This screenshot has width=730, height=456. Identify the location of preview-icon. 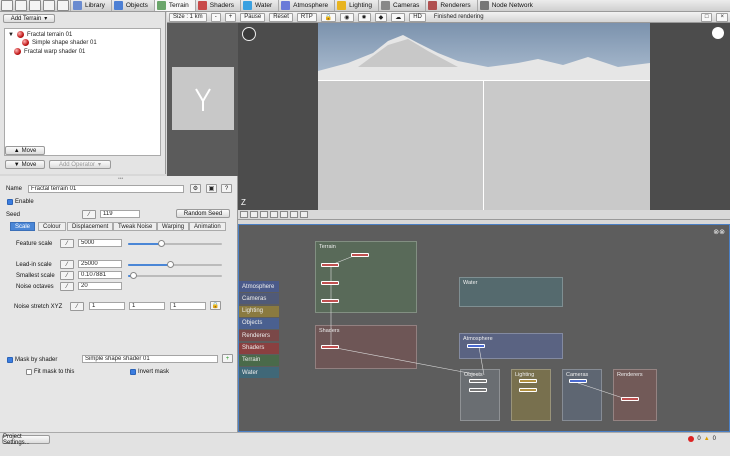
(304, 214).